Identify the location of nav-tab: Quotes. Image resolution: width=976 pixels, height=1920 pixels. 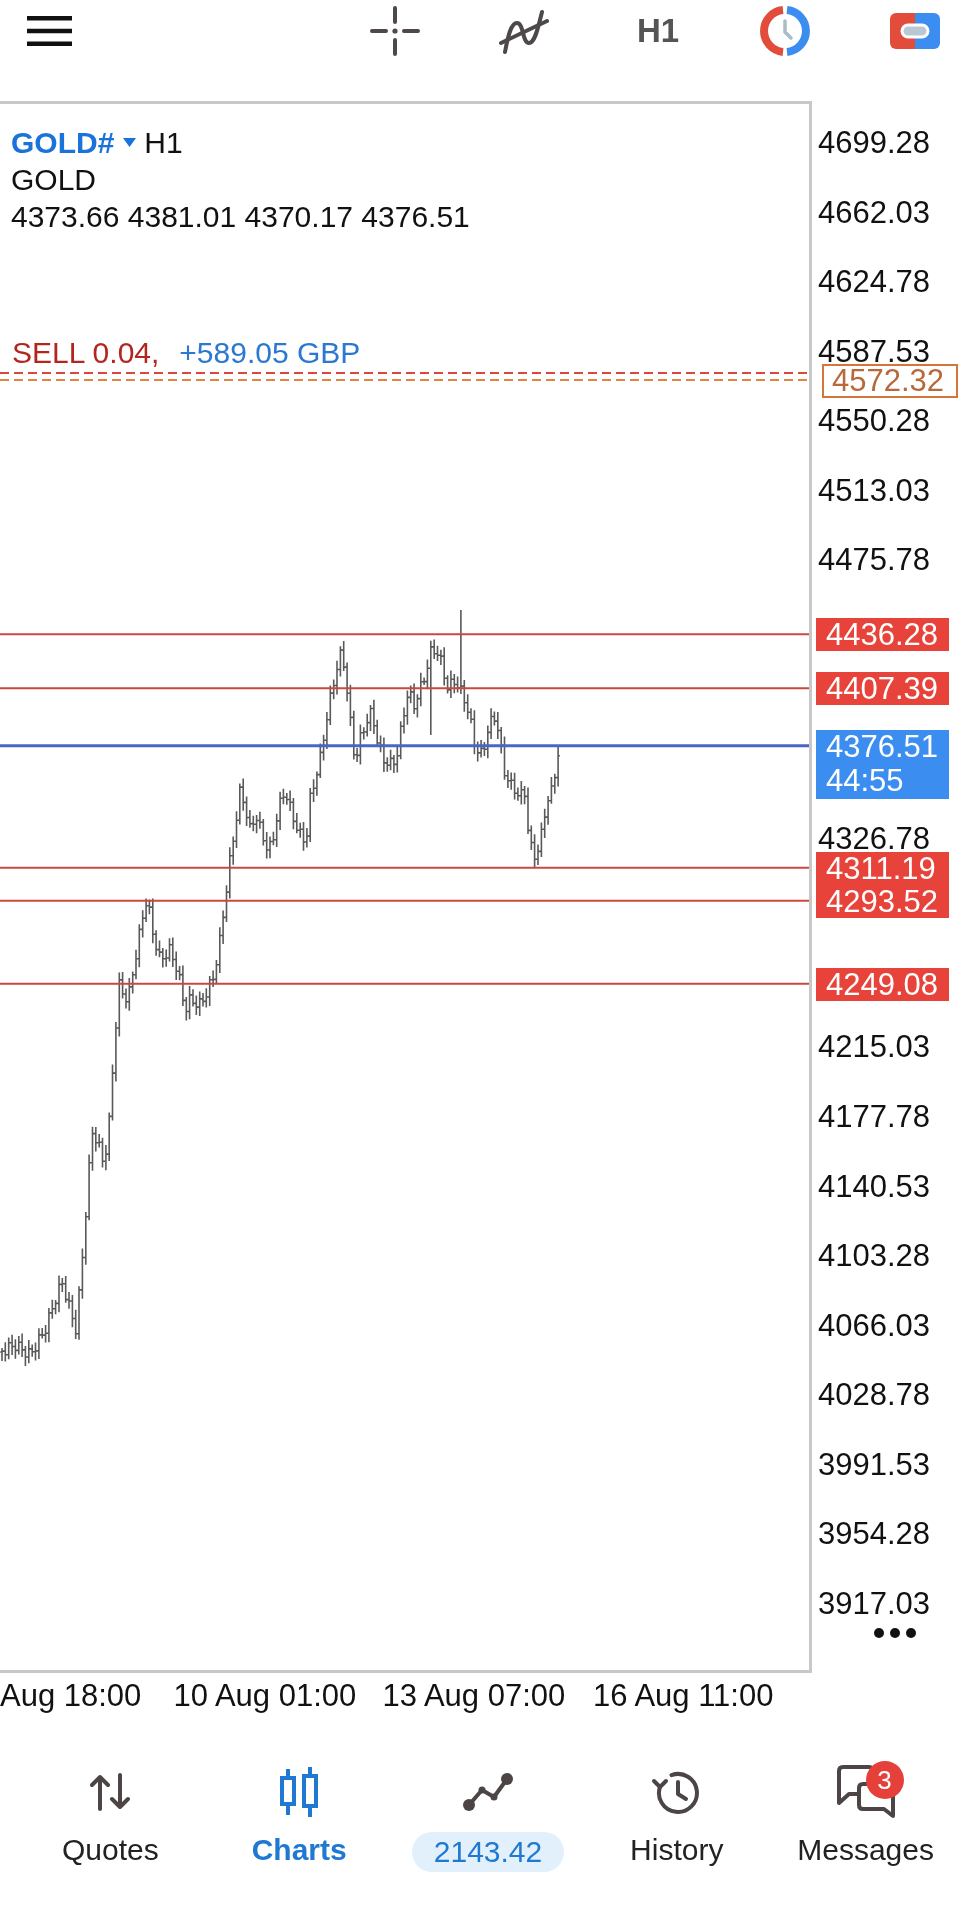
(110, 1817).